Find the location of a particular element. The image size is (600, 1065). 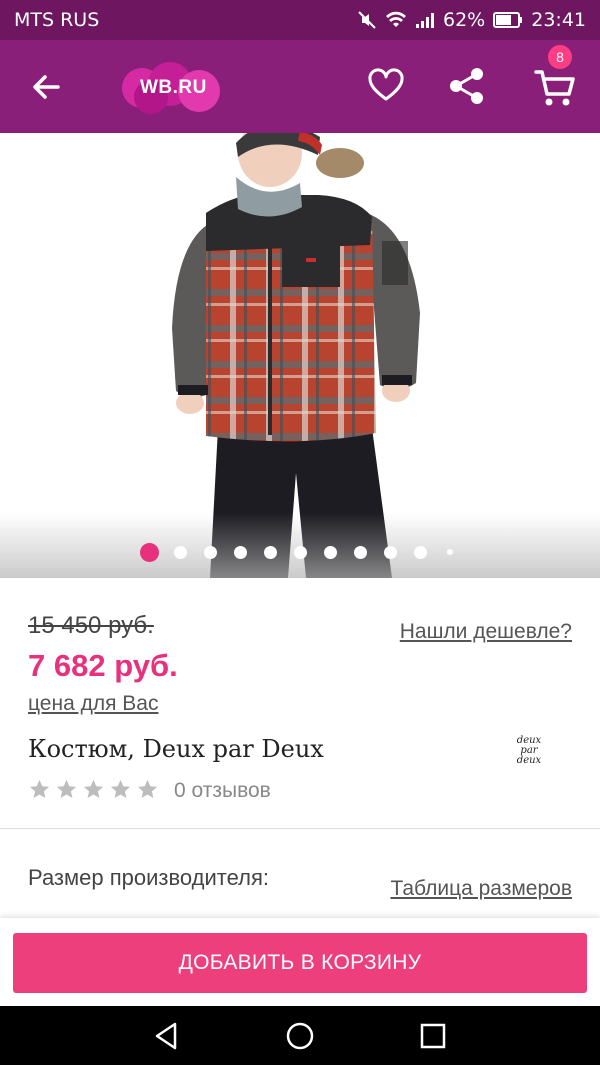

rating-stars is located at coordinates (93, 789).